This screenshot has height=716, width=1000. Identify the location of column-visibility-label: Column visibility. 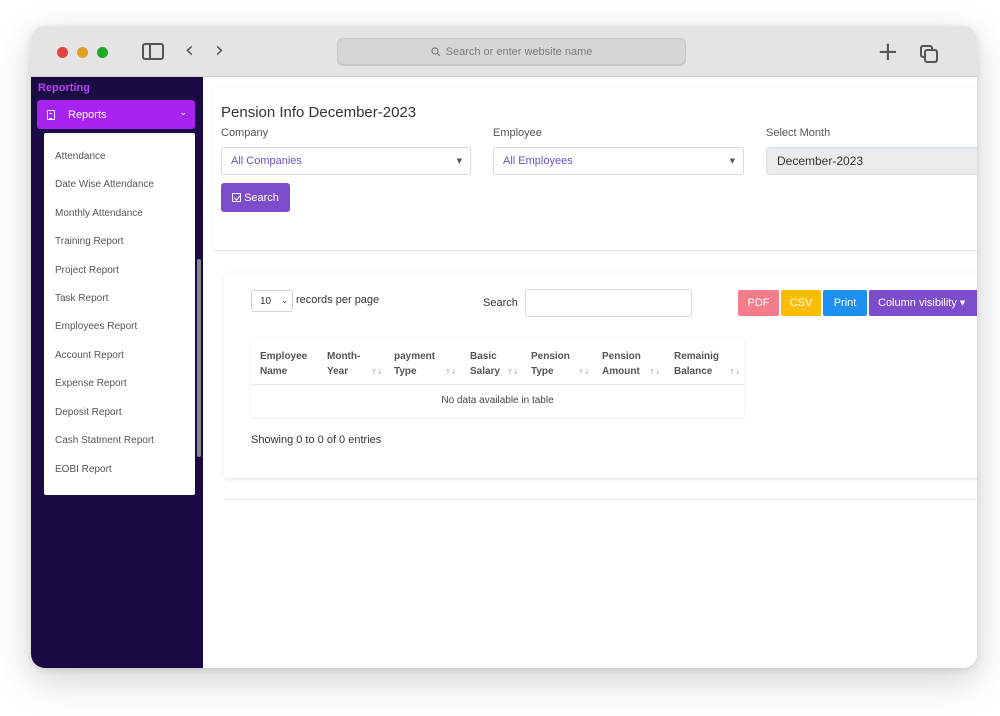
(917, 303).